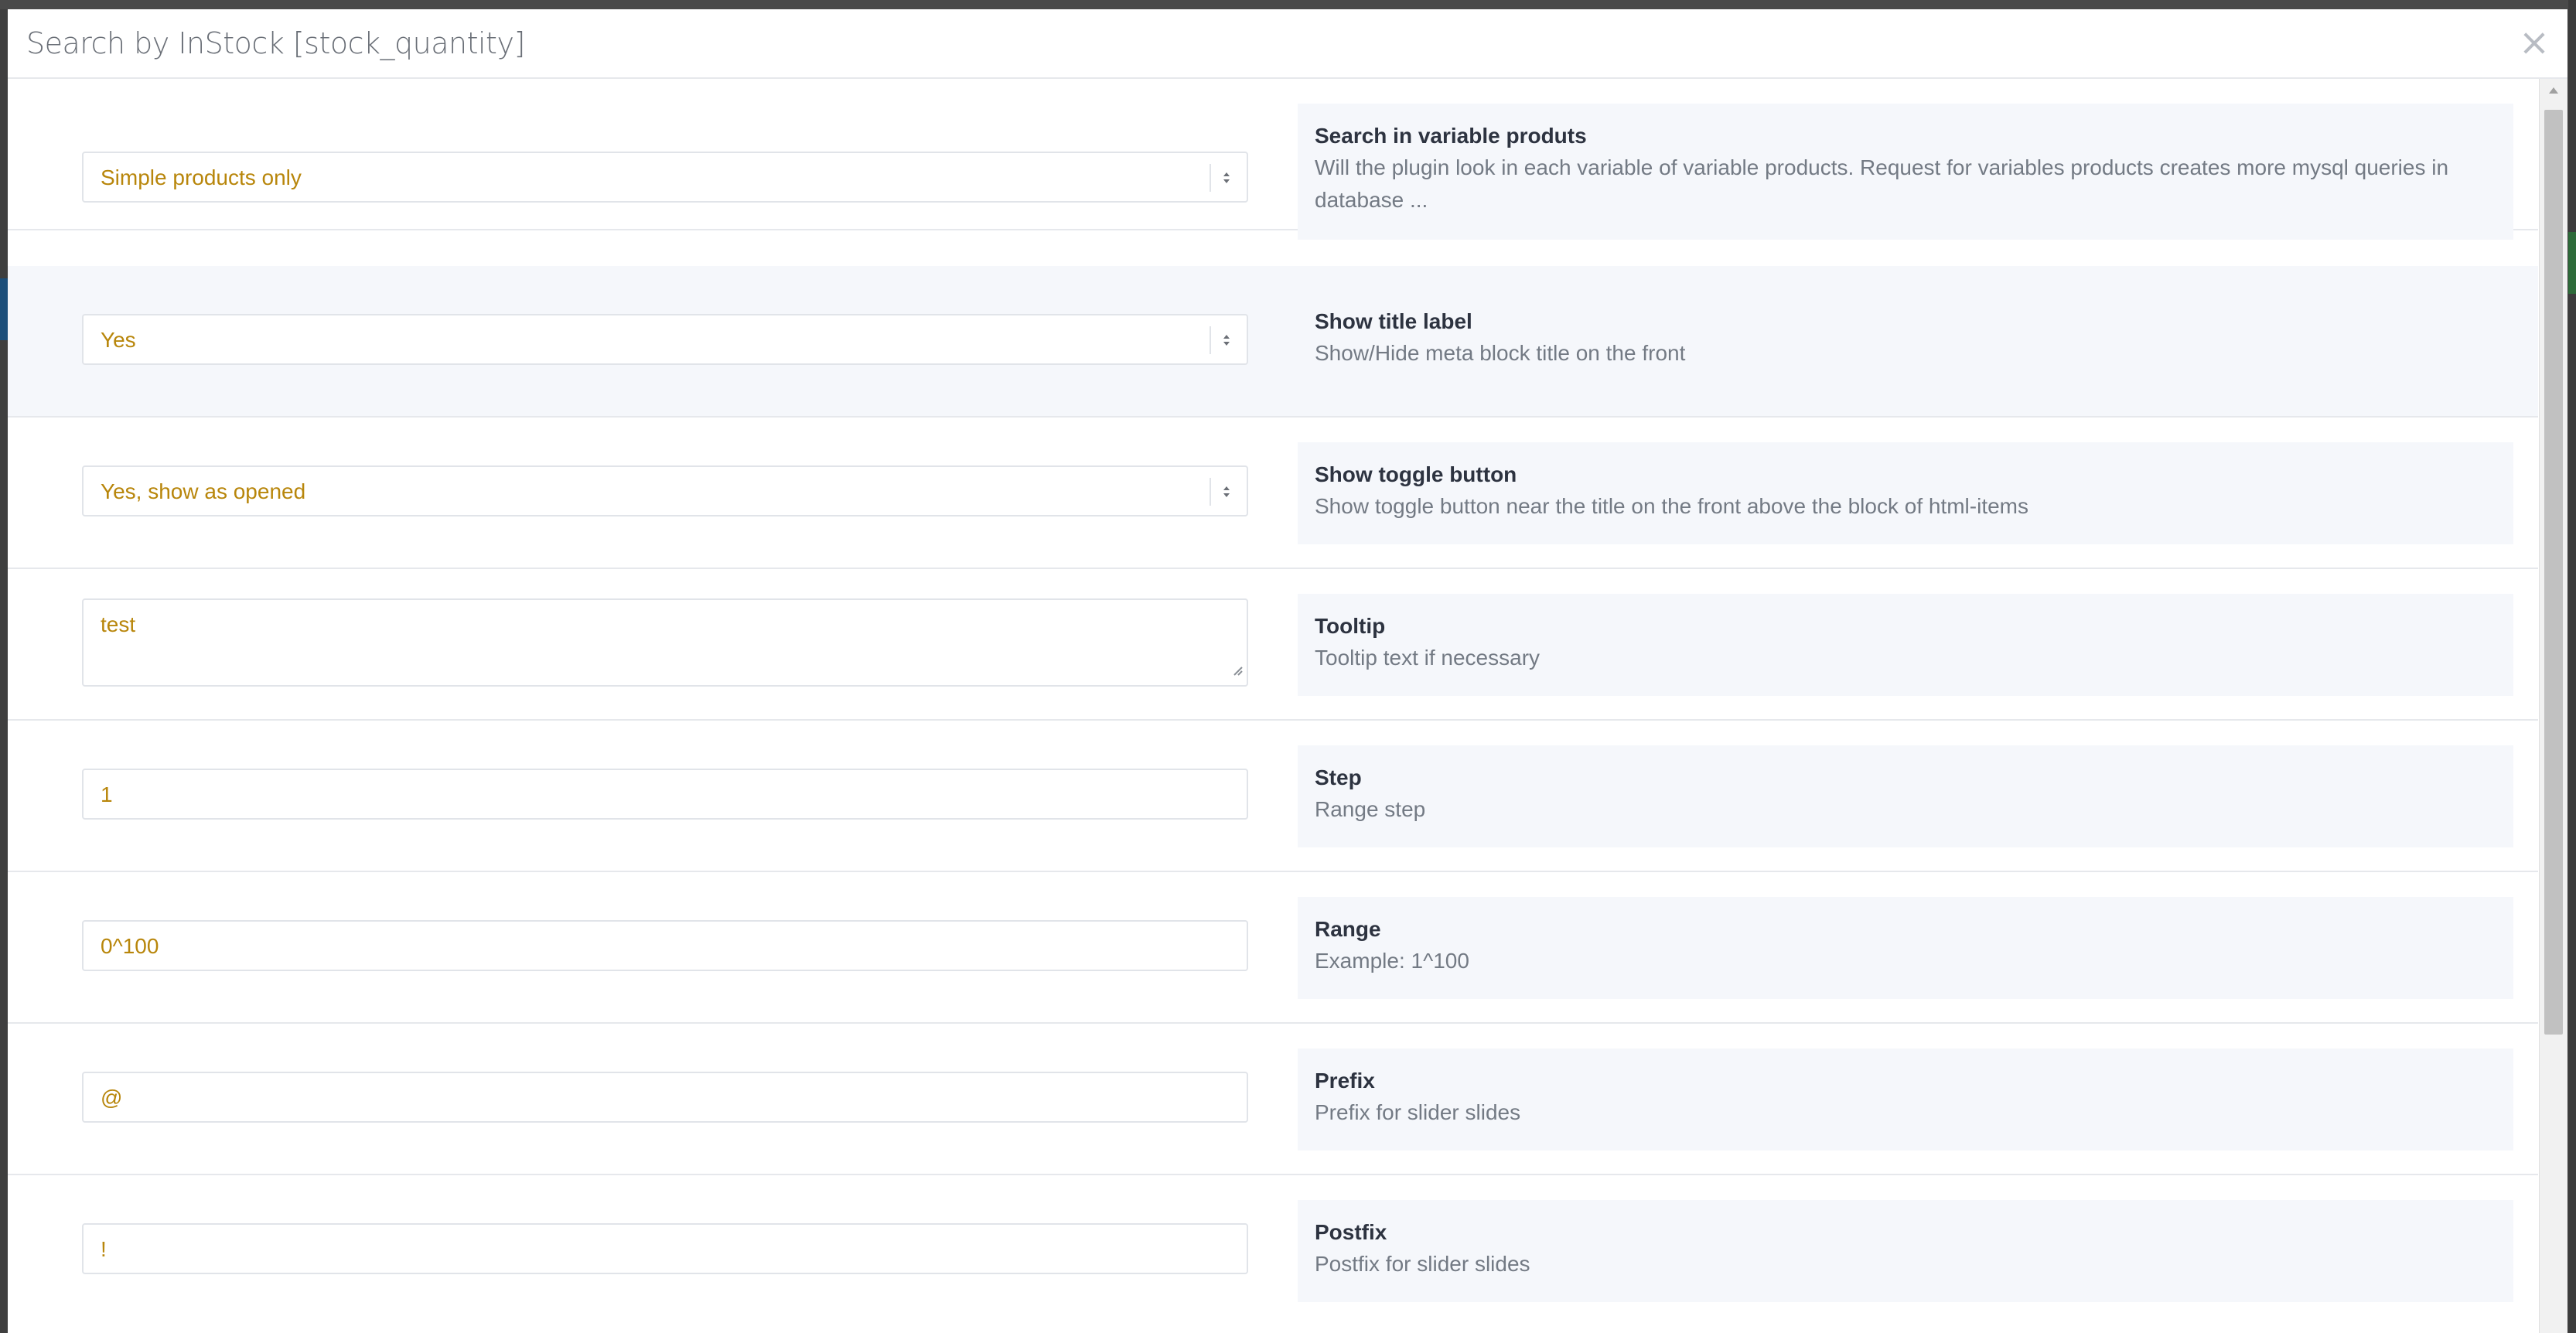  Describe the element at coordinates (665, 946) in the screenshot. I see `range-input: 0^100` at that location.